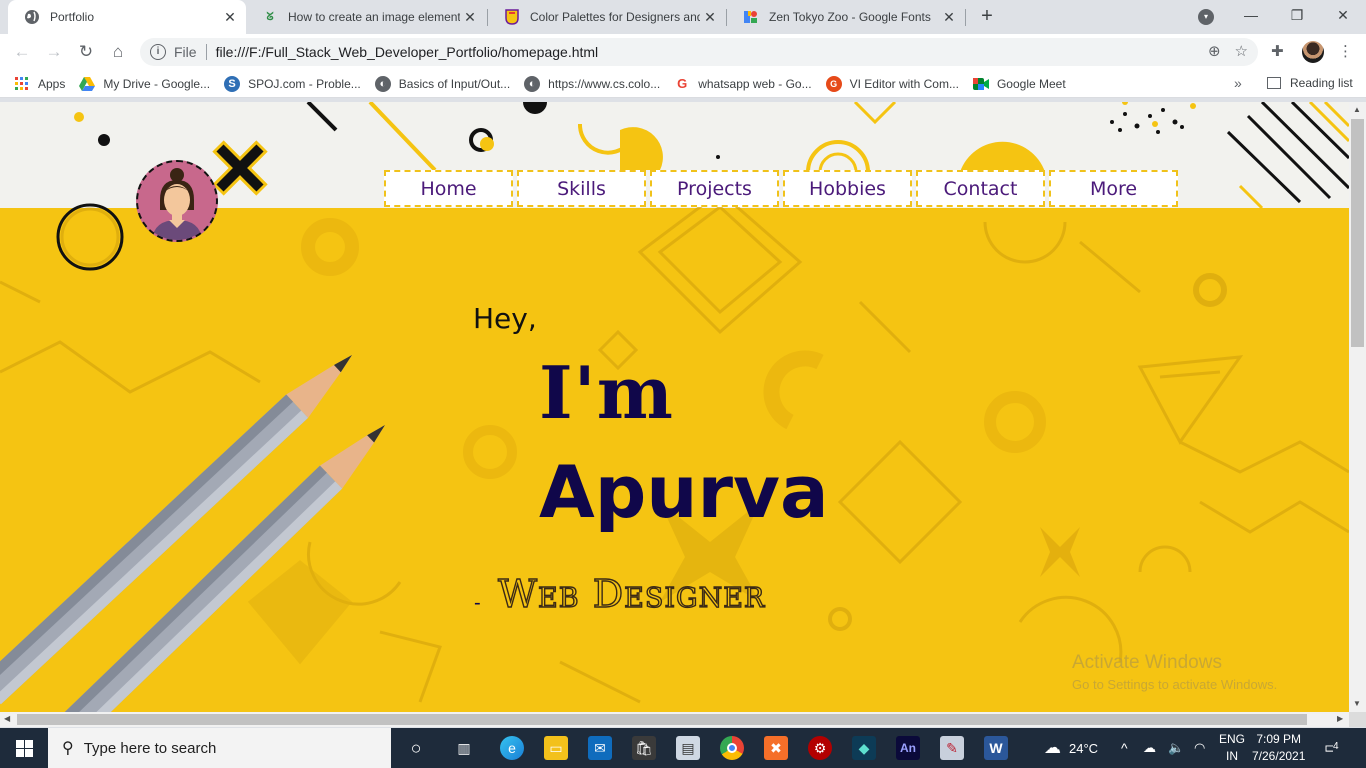 This screenshot has width=1366, height=768. I want to click on nav-contact: Contact, so click(980, 188).